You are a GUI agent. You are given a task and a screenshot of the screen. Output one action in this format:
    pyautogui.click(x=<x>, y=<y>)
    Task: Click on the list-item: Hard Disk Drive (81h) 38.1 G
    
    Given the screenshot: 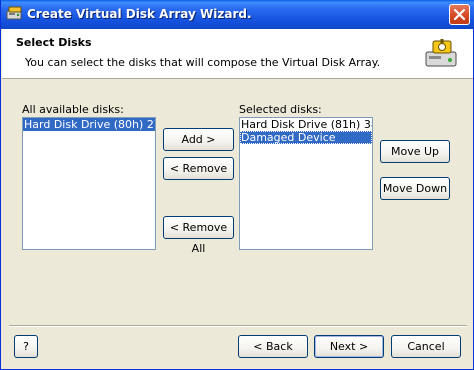 What is the action you would take?
    pyautogui.click(x=306, y=124)
    